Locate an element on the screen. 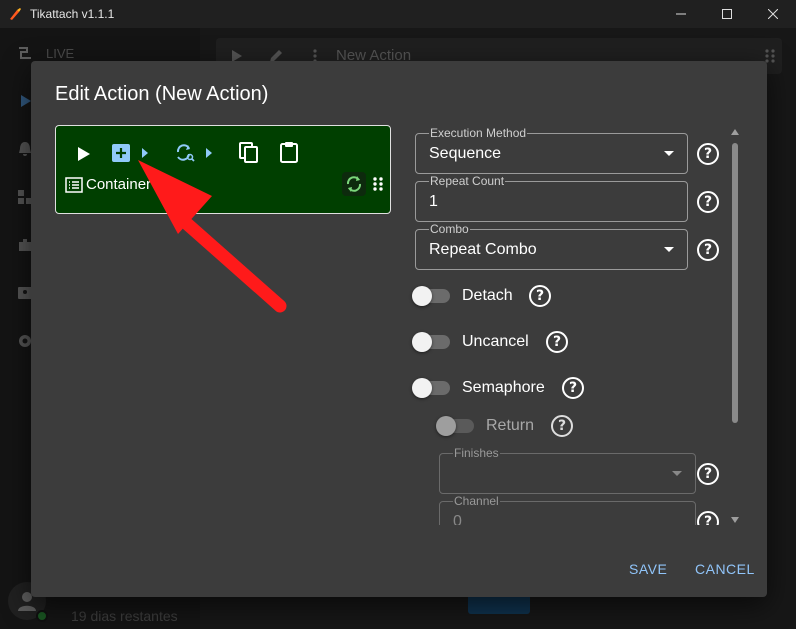 This screenshot has height=629, width=796. dialog-title: Edit Action (New Action) is located at coordinates (162, 94).